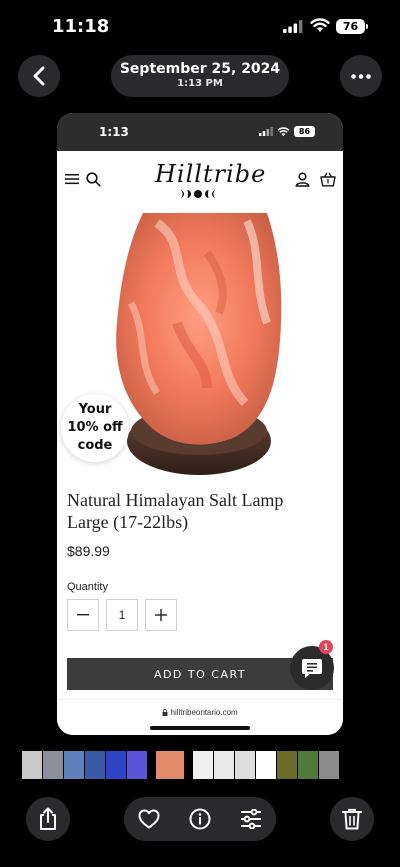 The width and height of the screenshot is (400, 867). What do you see at coordinates (88, 551) in the screenshot?
I see `product-price: $89.99` at bounding box center [88, 551].